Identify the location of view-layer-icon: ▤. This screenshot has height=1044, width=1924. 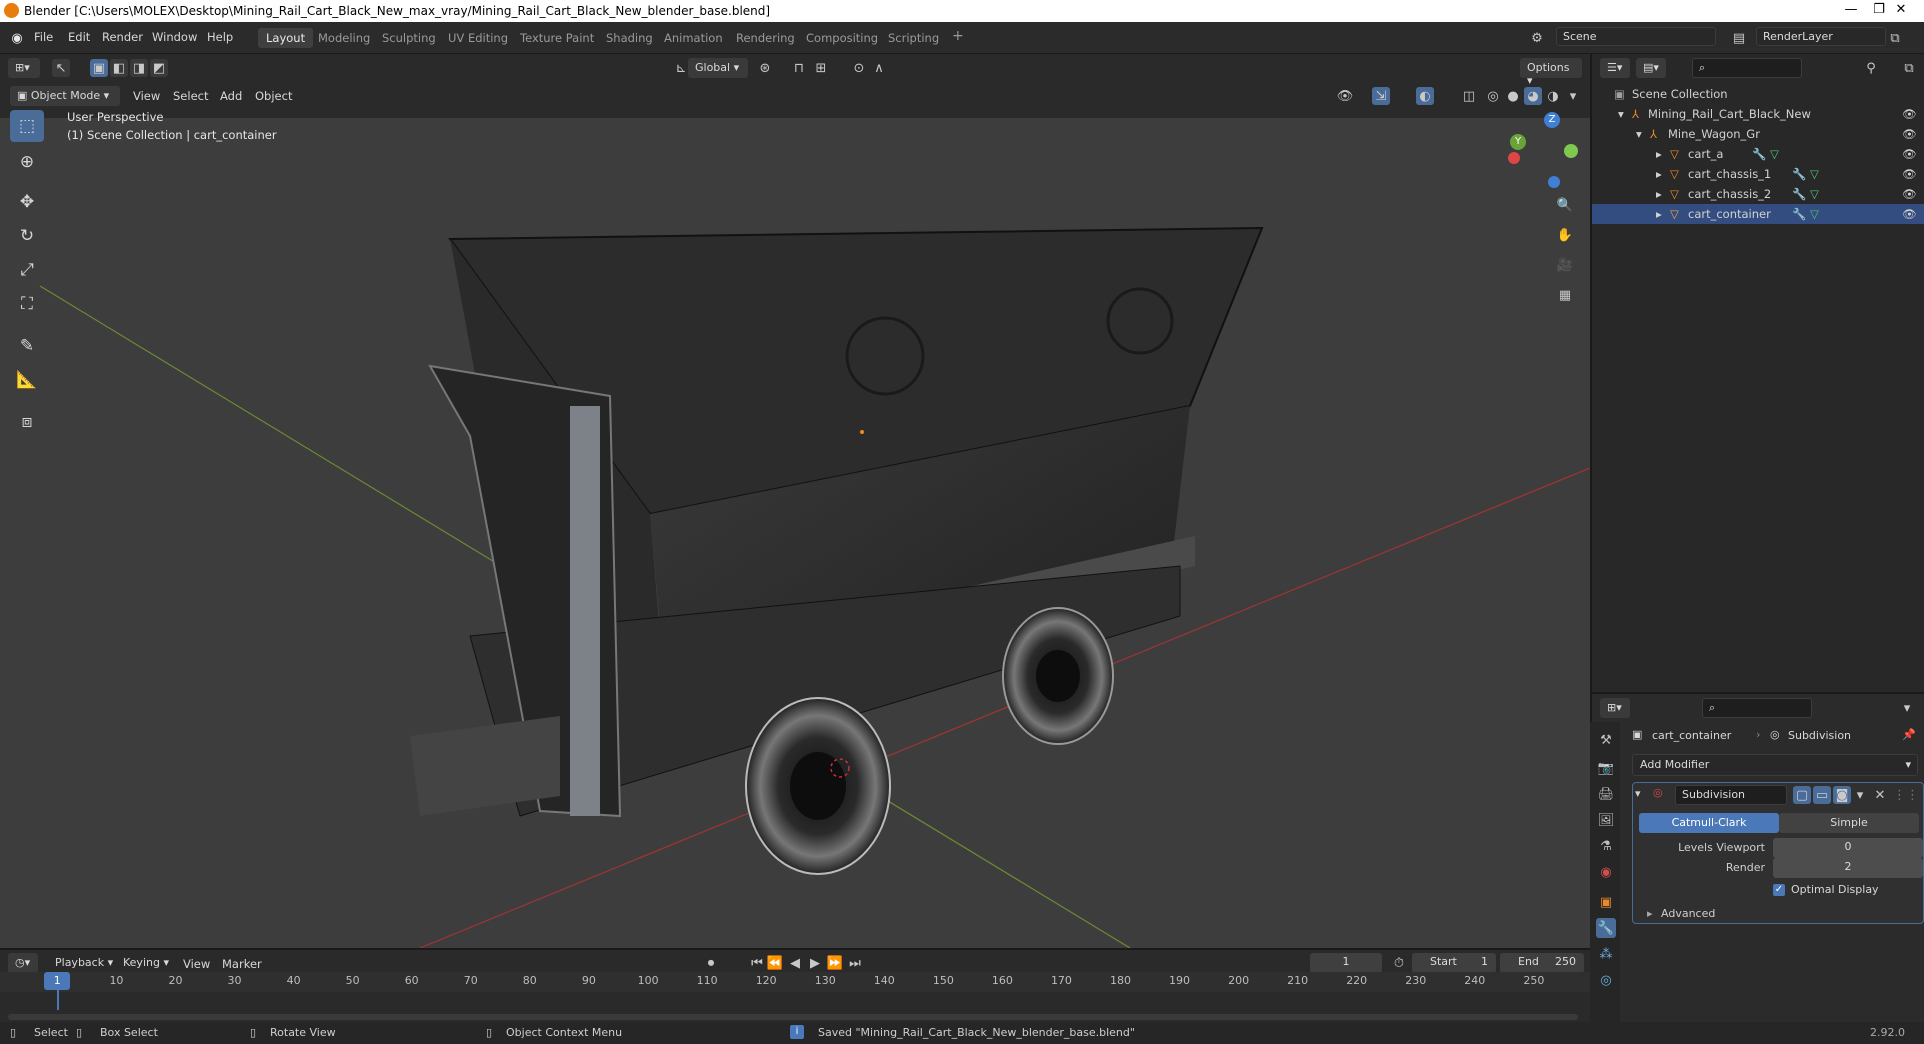
(1739, 38).